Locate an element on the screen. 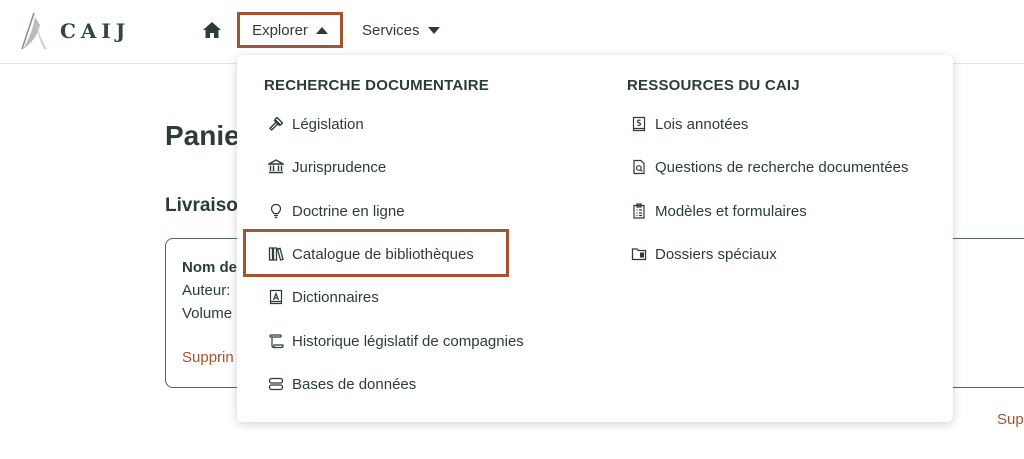  explorer-label: Explorer is located at coordinates (280, 30).